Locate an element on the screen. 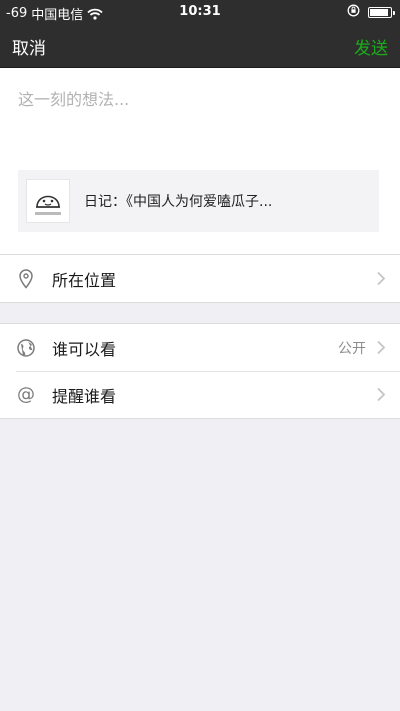  at-icon: @ is located at coordinates (26, 394).